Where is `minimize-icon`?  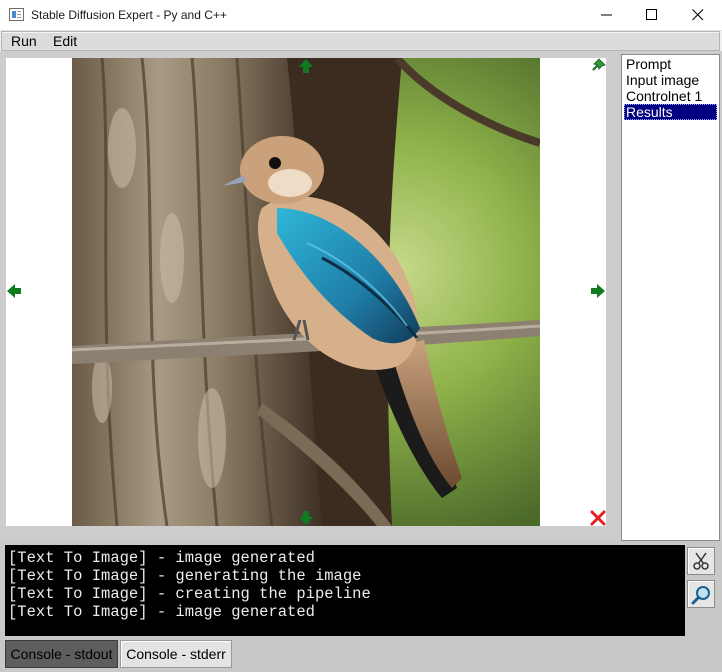 minimize-icon is located at coordinates (606, 15).